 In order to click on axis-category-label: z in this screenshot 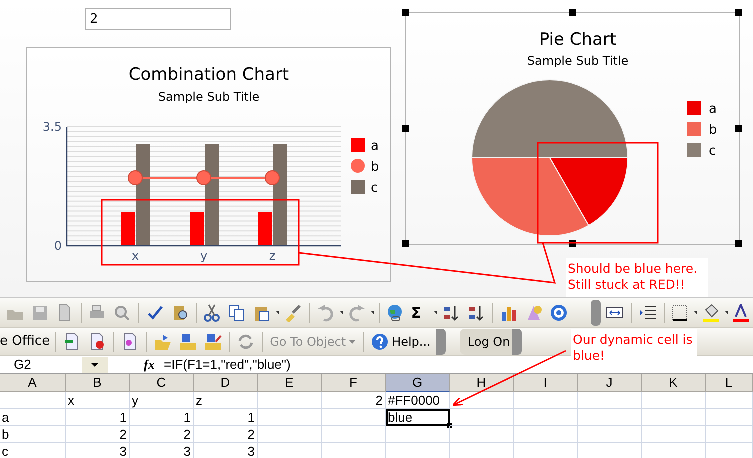, I will do `click(272, 256)`.